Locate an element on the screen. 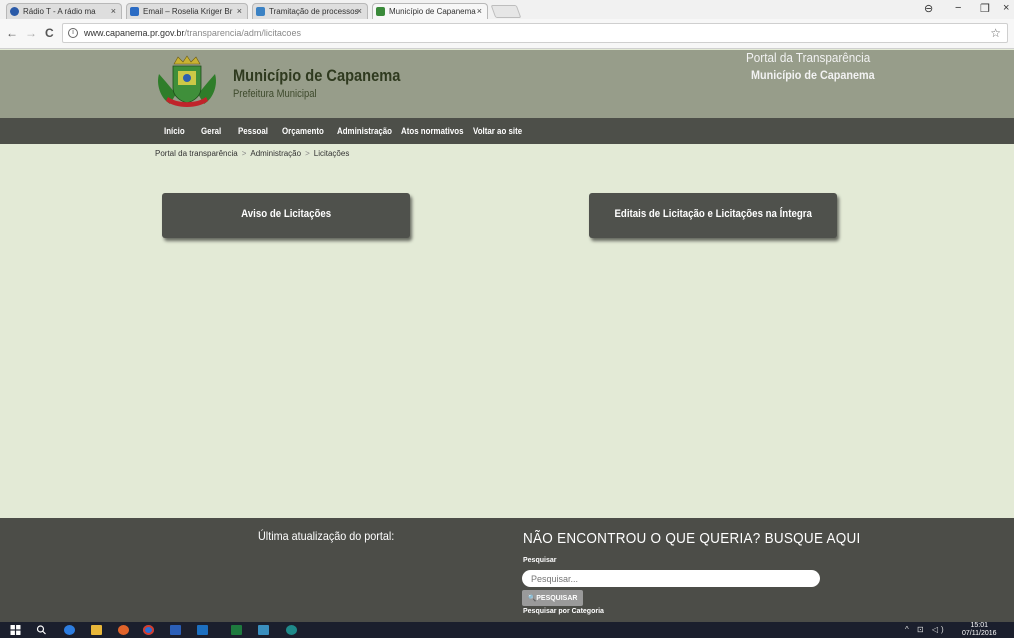 This screenshot has width=1014, height=638. back-arrow-icon: ← is located at coordinates (12, 33).